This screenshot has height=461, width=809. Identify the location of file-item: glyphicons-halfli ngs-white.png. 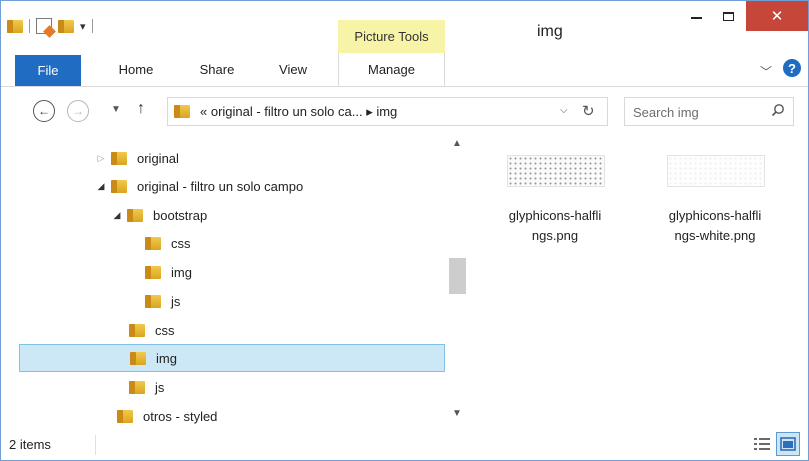
(715, 205).